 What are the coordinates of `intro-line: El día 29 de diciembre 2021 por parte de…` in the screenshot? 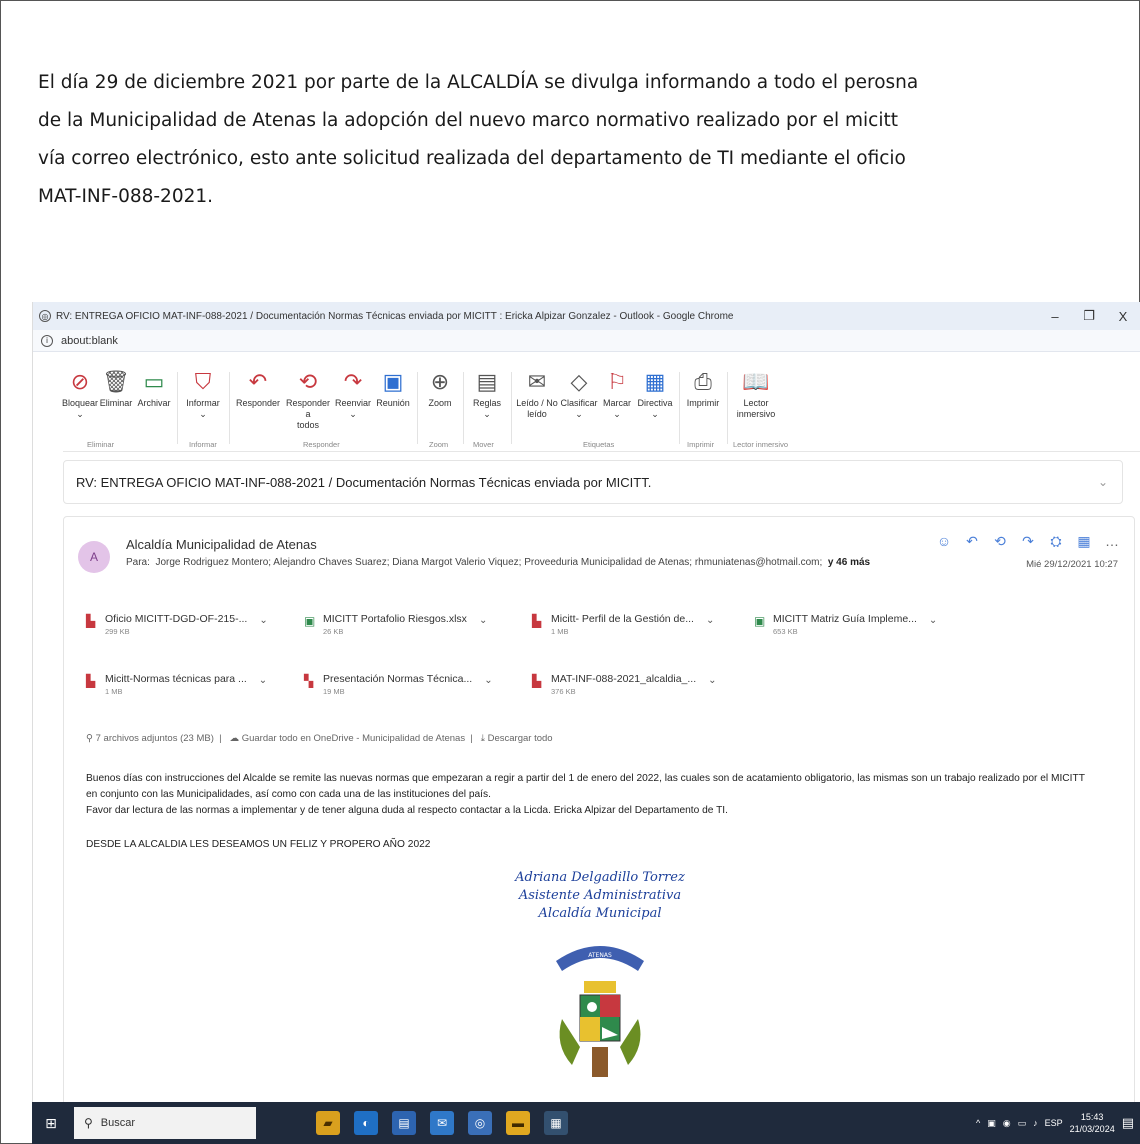 It's located at (478, 82).